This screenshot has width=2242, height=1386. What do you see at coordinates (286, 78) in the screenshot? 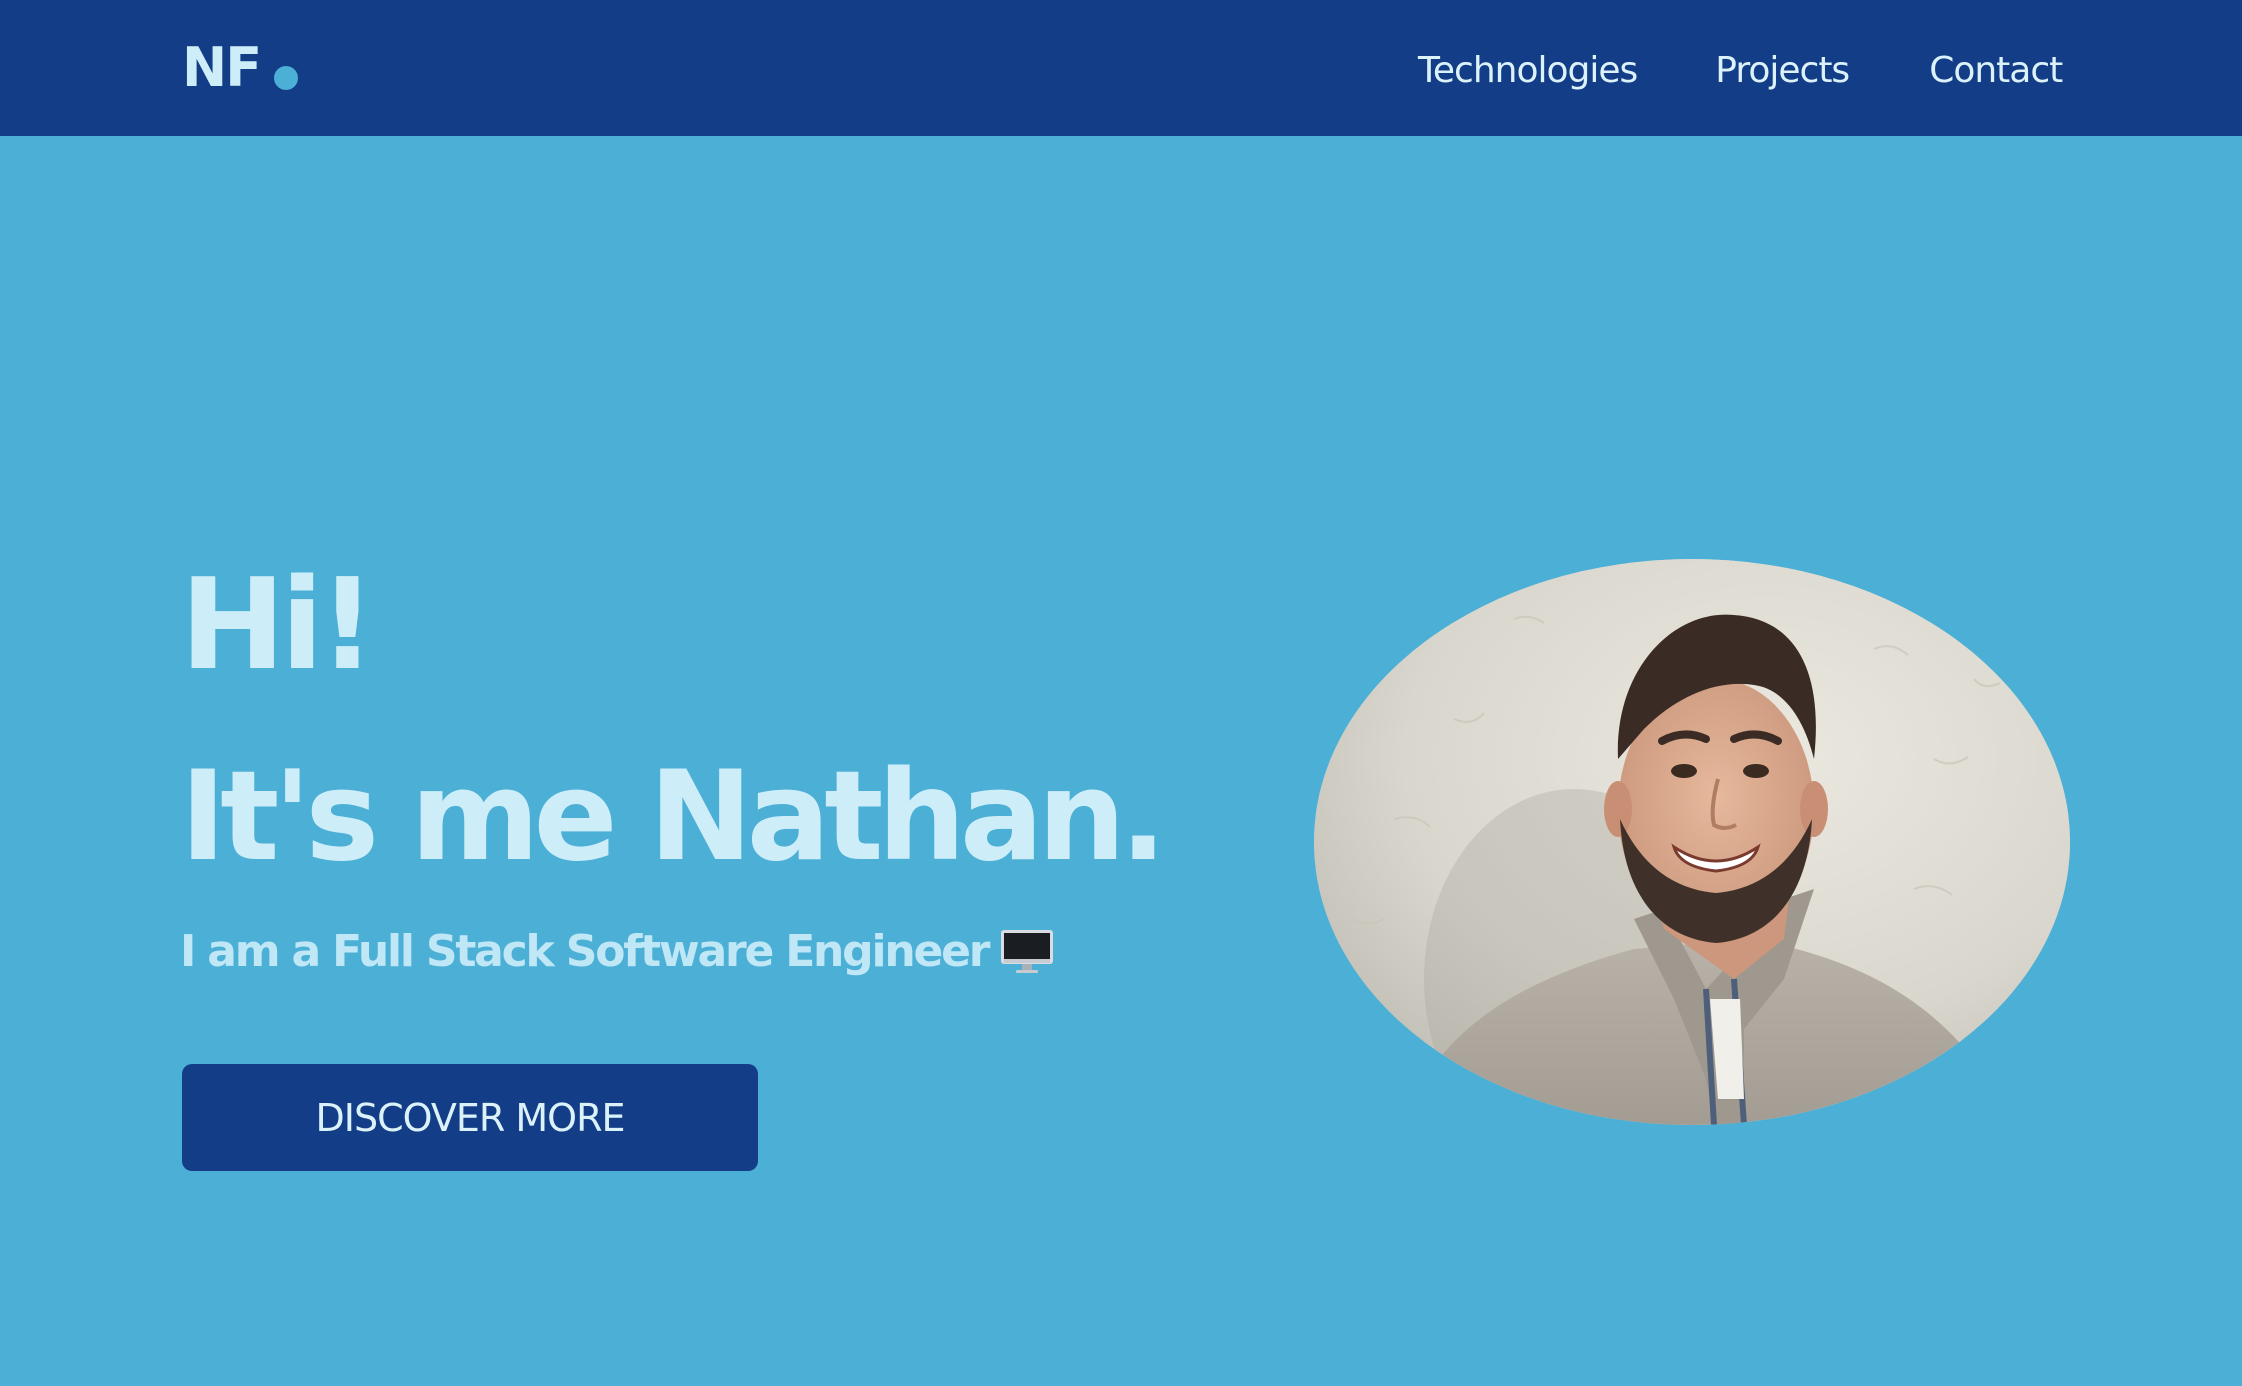
I see `logo-dot-icon` at bounding box center [286, 78].